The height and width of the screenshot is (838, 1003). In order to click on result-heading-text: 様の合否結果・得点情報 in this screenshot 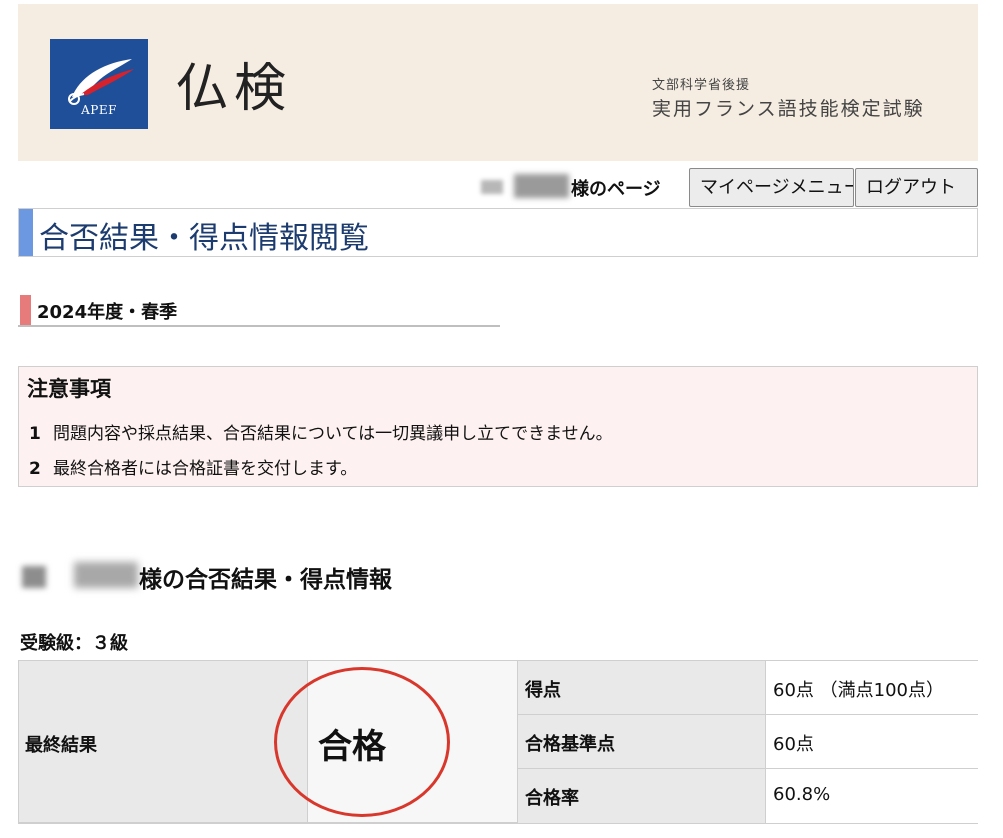, I will do `click(265, 580)`.